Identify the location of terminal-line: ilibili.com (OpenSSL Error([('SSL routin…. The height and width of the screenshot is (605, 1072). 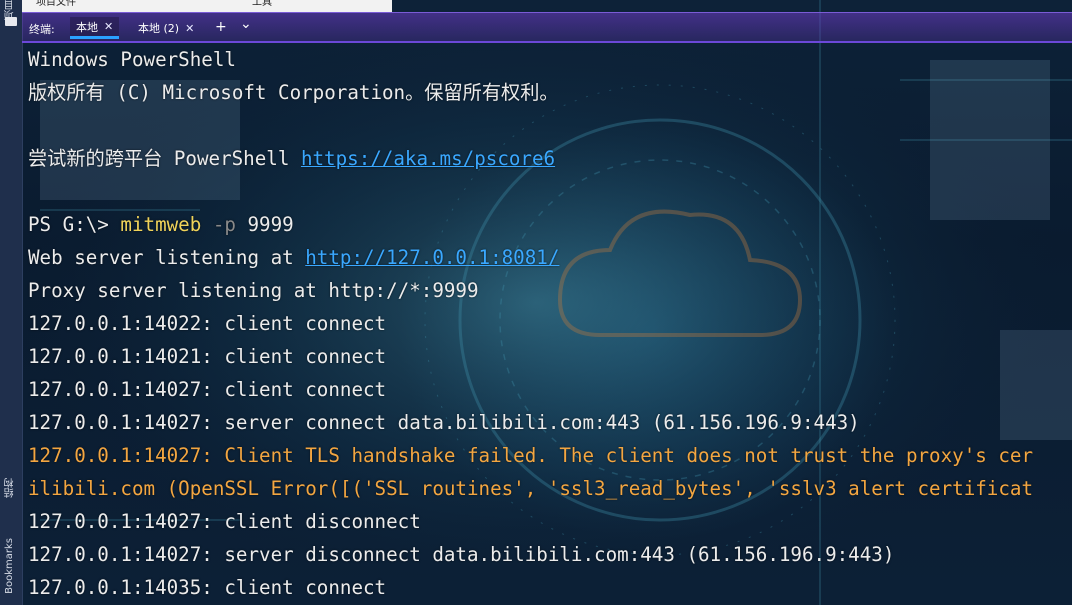
(550, 488).